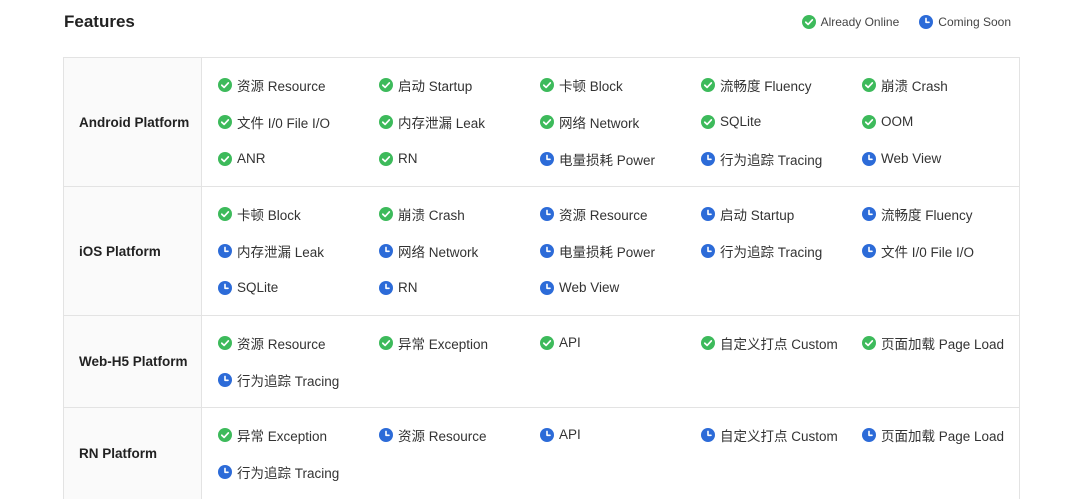  What do you see at coordinates (281, 252) in the screenshot?
I see `feature-label: 内存泄漏 Leak` at bounding box center [281, 252].